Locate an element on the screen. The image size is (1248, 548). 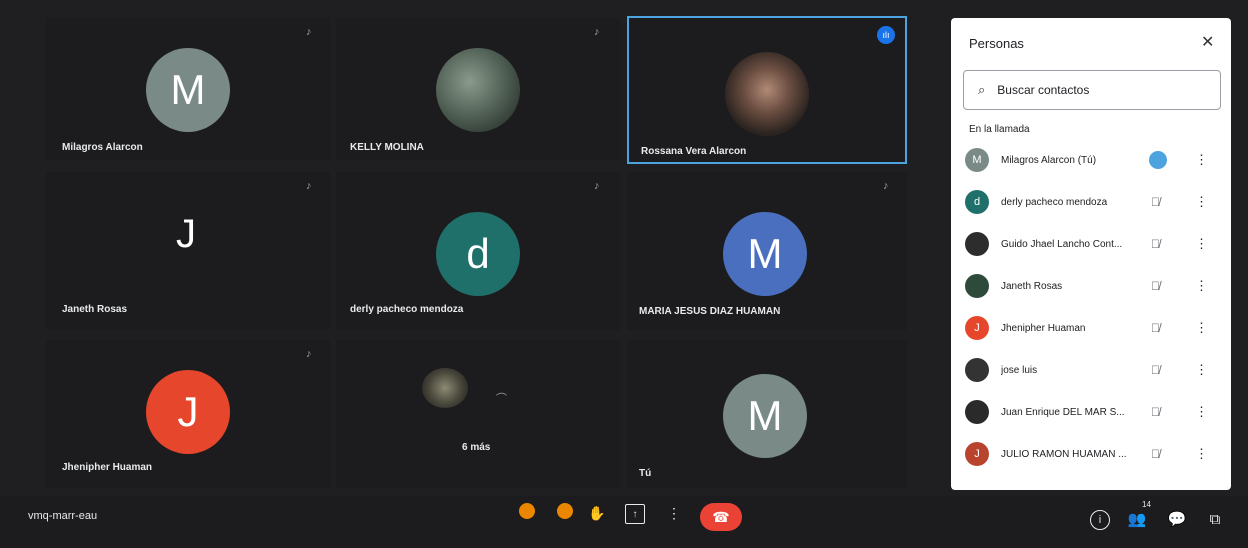
search-placeholder: Buscar contactos is located at coordinates (1043, 90).